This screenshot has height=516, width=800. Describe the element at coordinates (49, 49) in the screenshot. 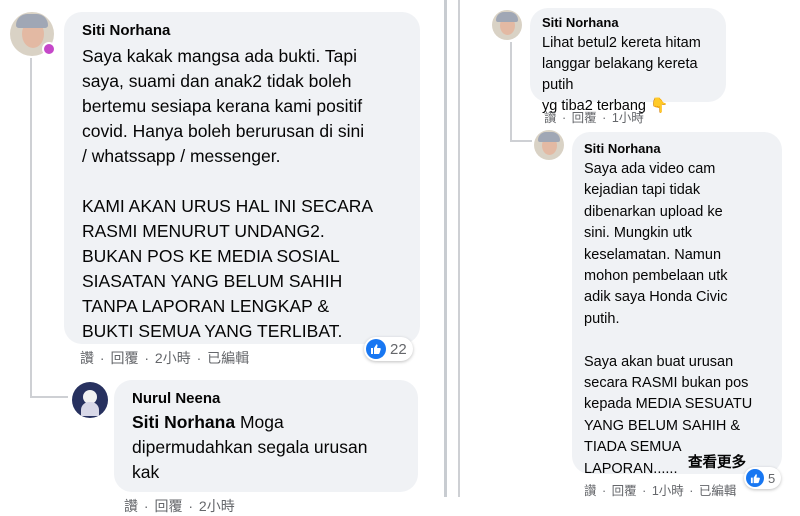

I see `online-badge` at that location.